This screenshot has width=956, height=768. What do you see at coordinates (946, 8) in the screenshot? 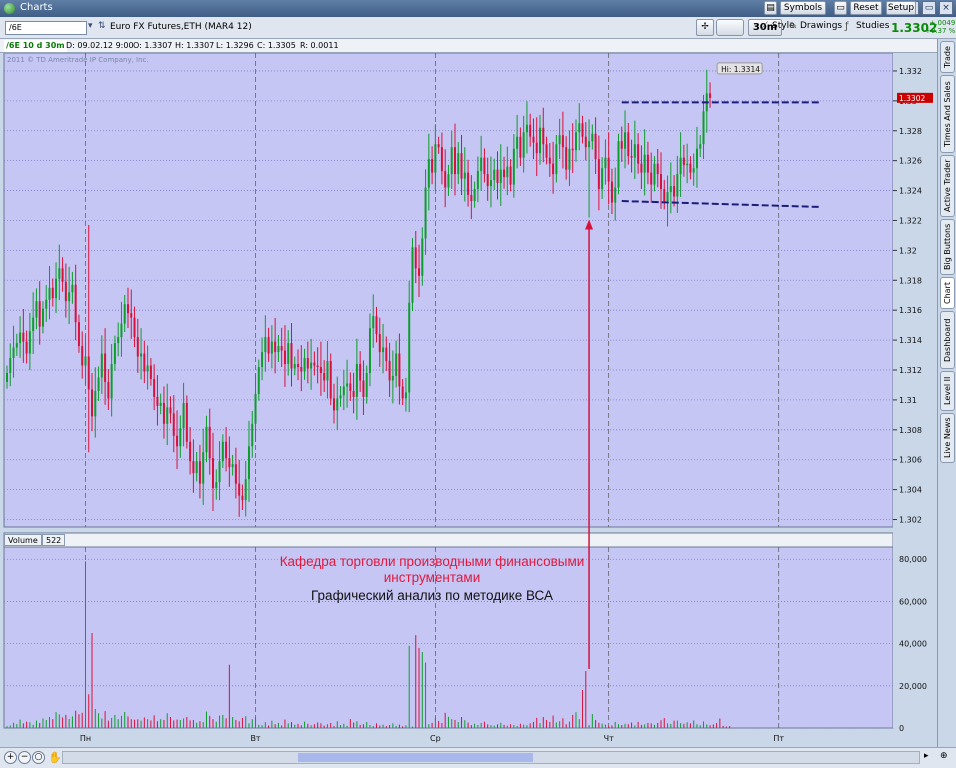
I see `close-button: ×` at bounding box center [946, 8].